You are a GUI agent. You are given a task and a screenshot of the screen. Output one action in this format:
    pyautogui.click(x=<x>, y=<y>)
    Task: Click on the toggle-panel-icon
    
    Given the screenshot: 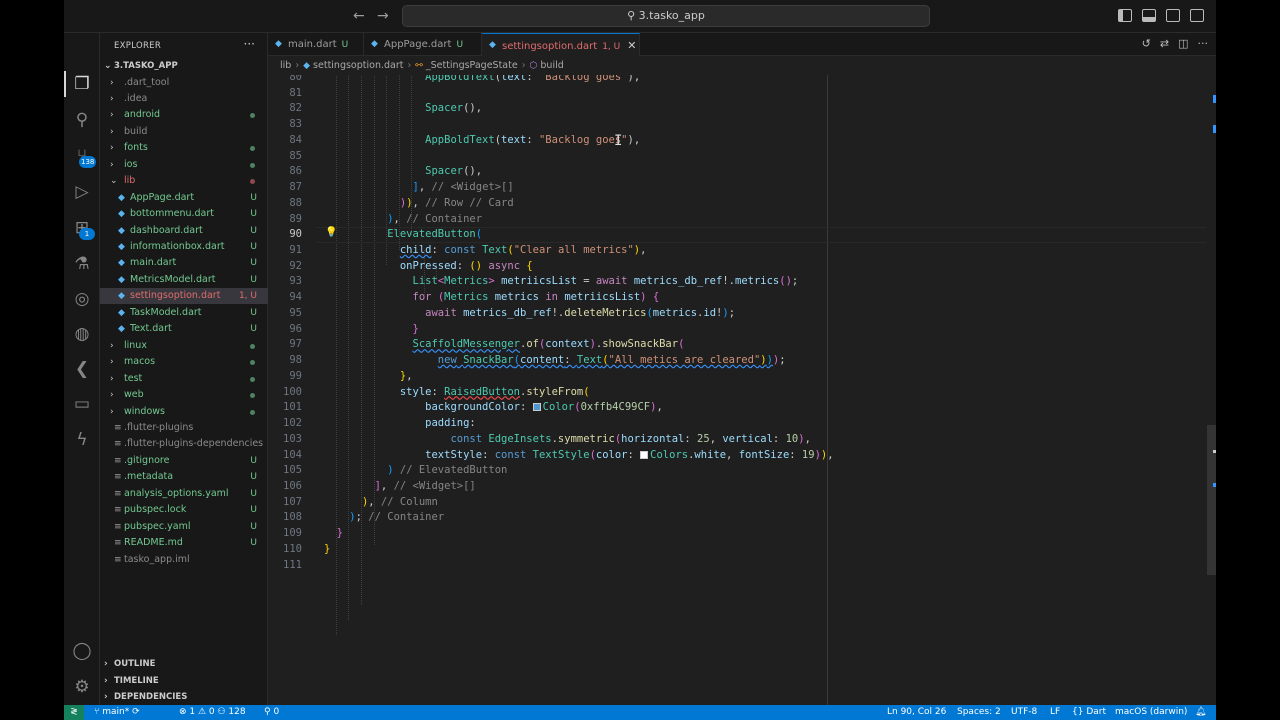 What is the action you would take?
    pyautogui.click(x=1149, y=15)
    